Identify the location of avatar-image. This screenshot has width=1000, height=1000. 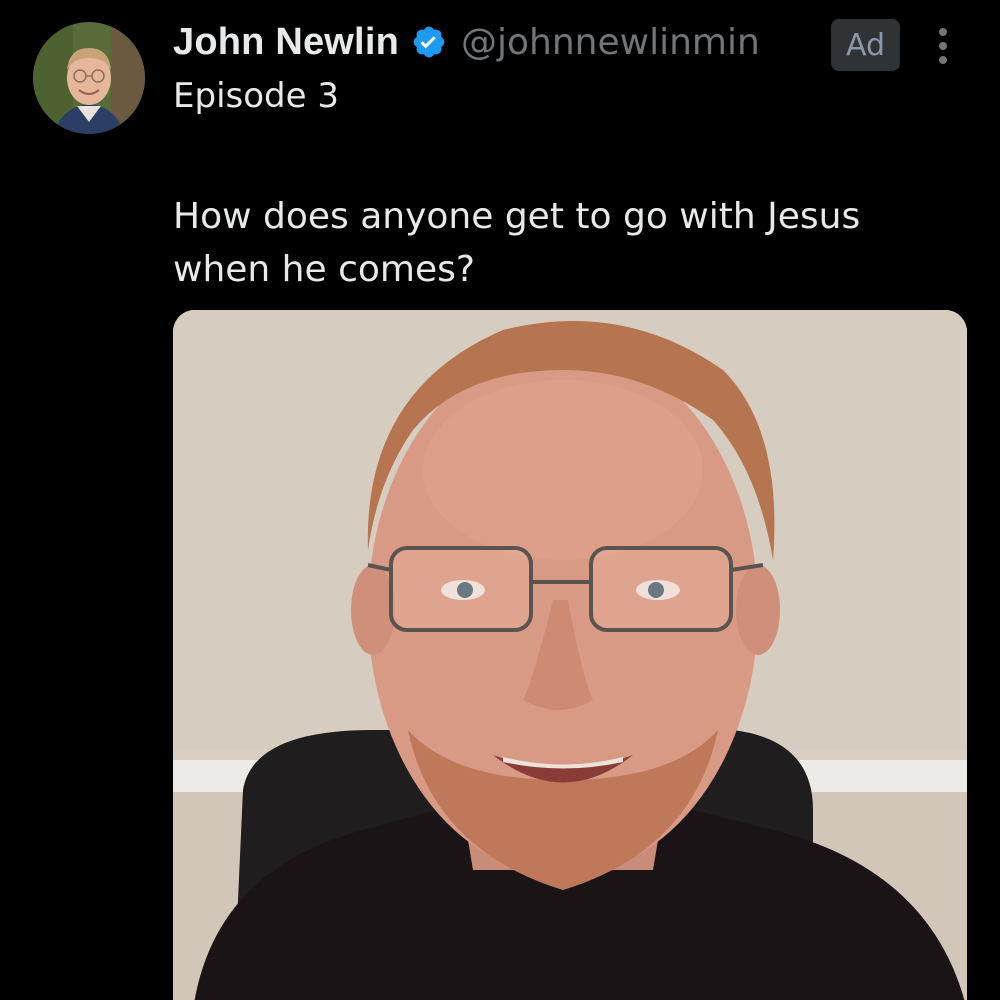
(89, 78).